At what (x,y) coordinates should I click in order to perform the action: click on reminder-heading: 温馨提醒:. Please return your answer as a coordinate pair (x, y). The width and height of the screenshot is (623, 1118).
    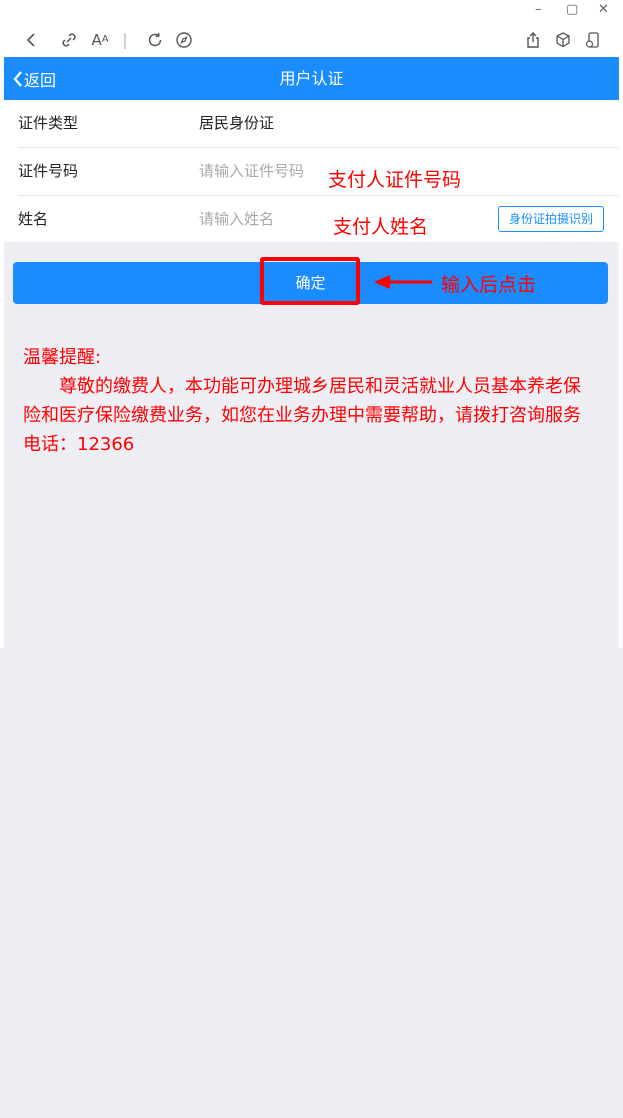
    Looking at the image, I should click on (62, 357).